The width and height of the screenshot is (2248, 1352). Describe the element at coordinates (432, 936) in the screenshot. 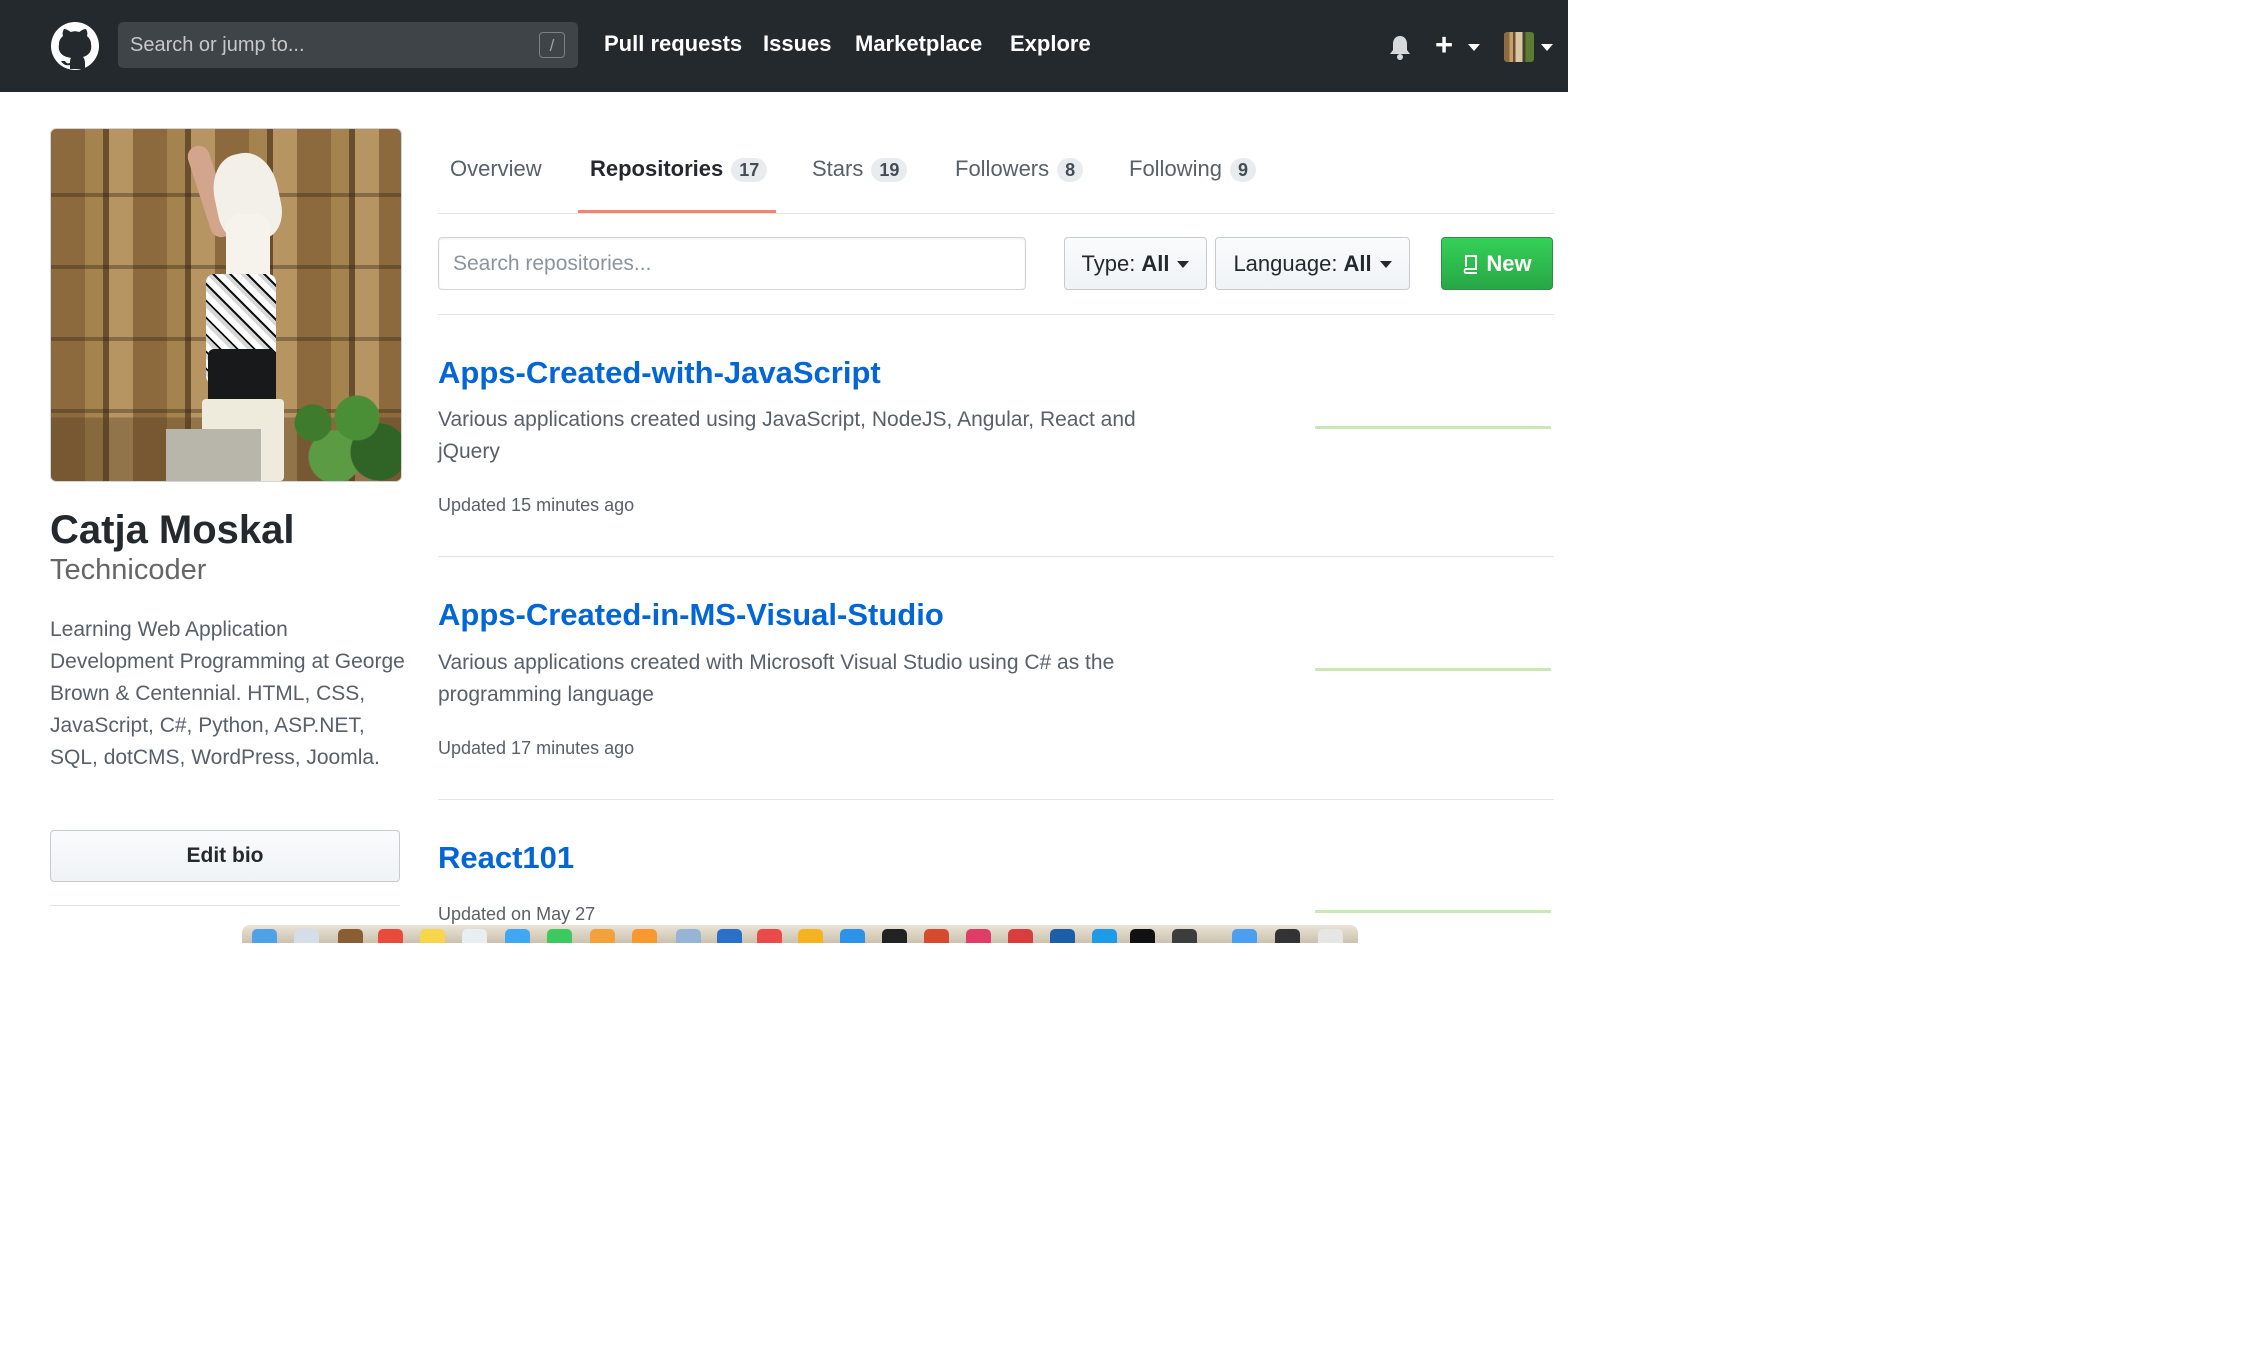

I see `stickies-dock-icon` at that location.